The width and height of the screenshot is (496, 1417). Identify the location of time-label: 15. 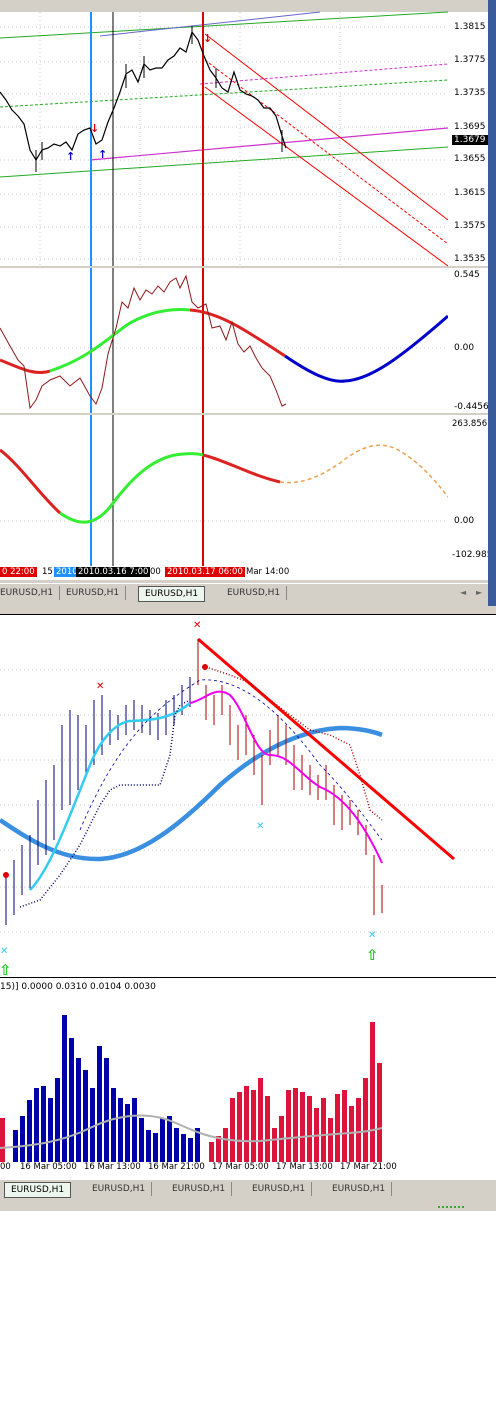
(47, 572).